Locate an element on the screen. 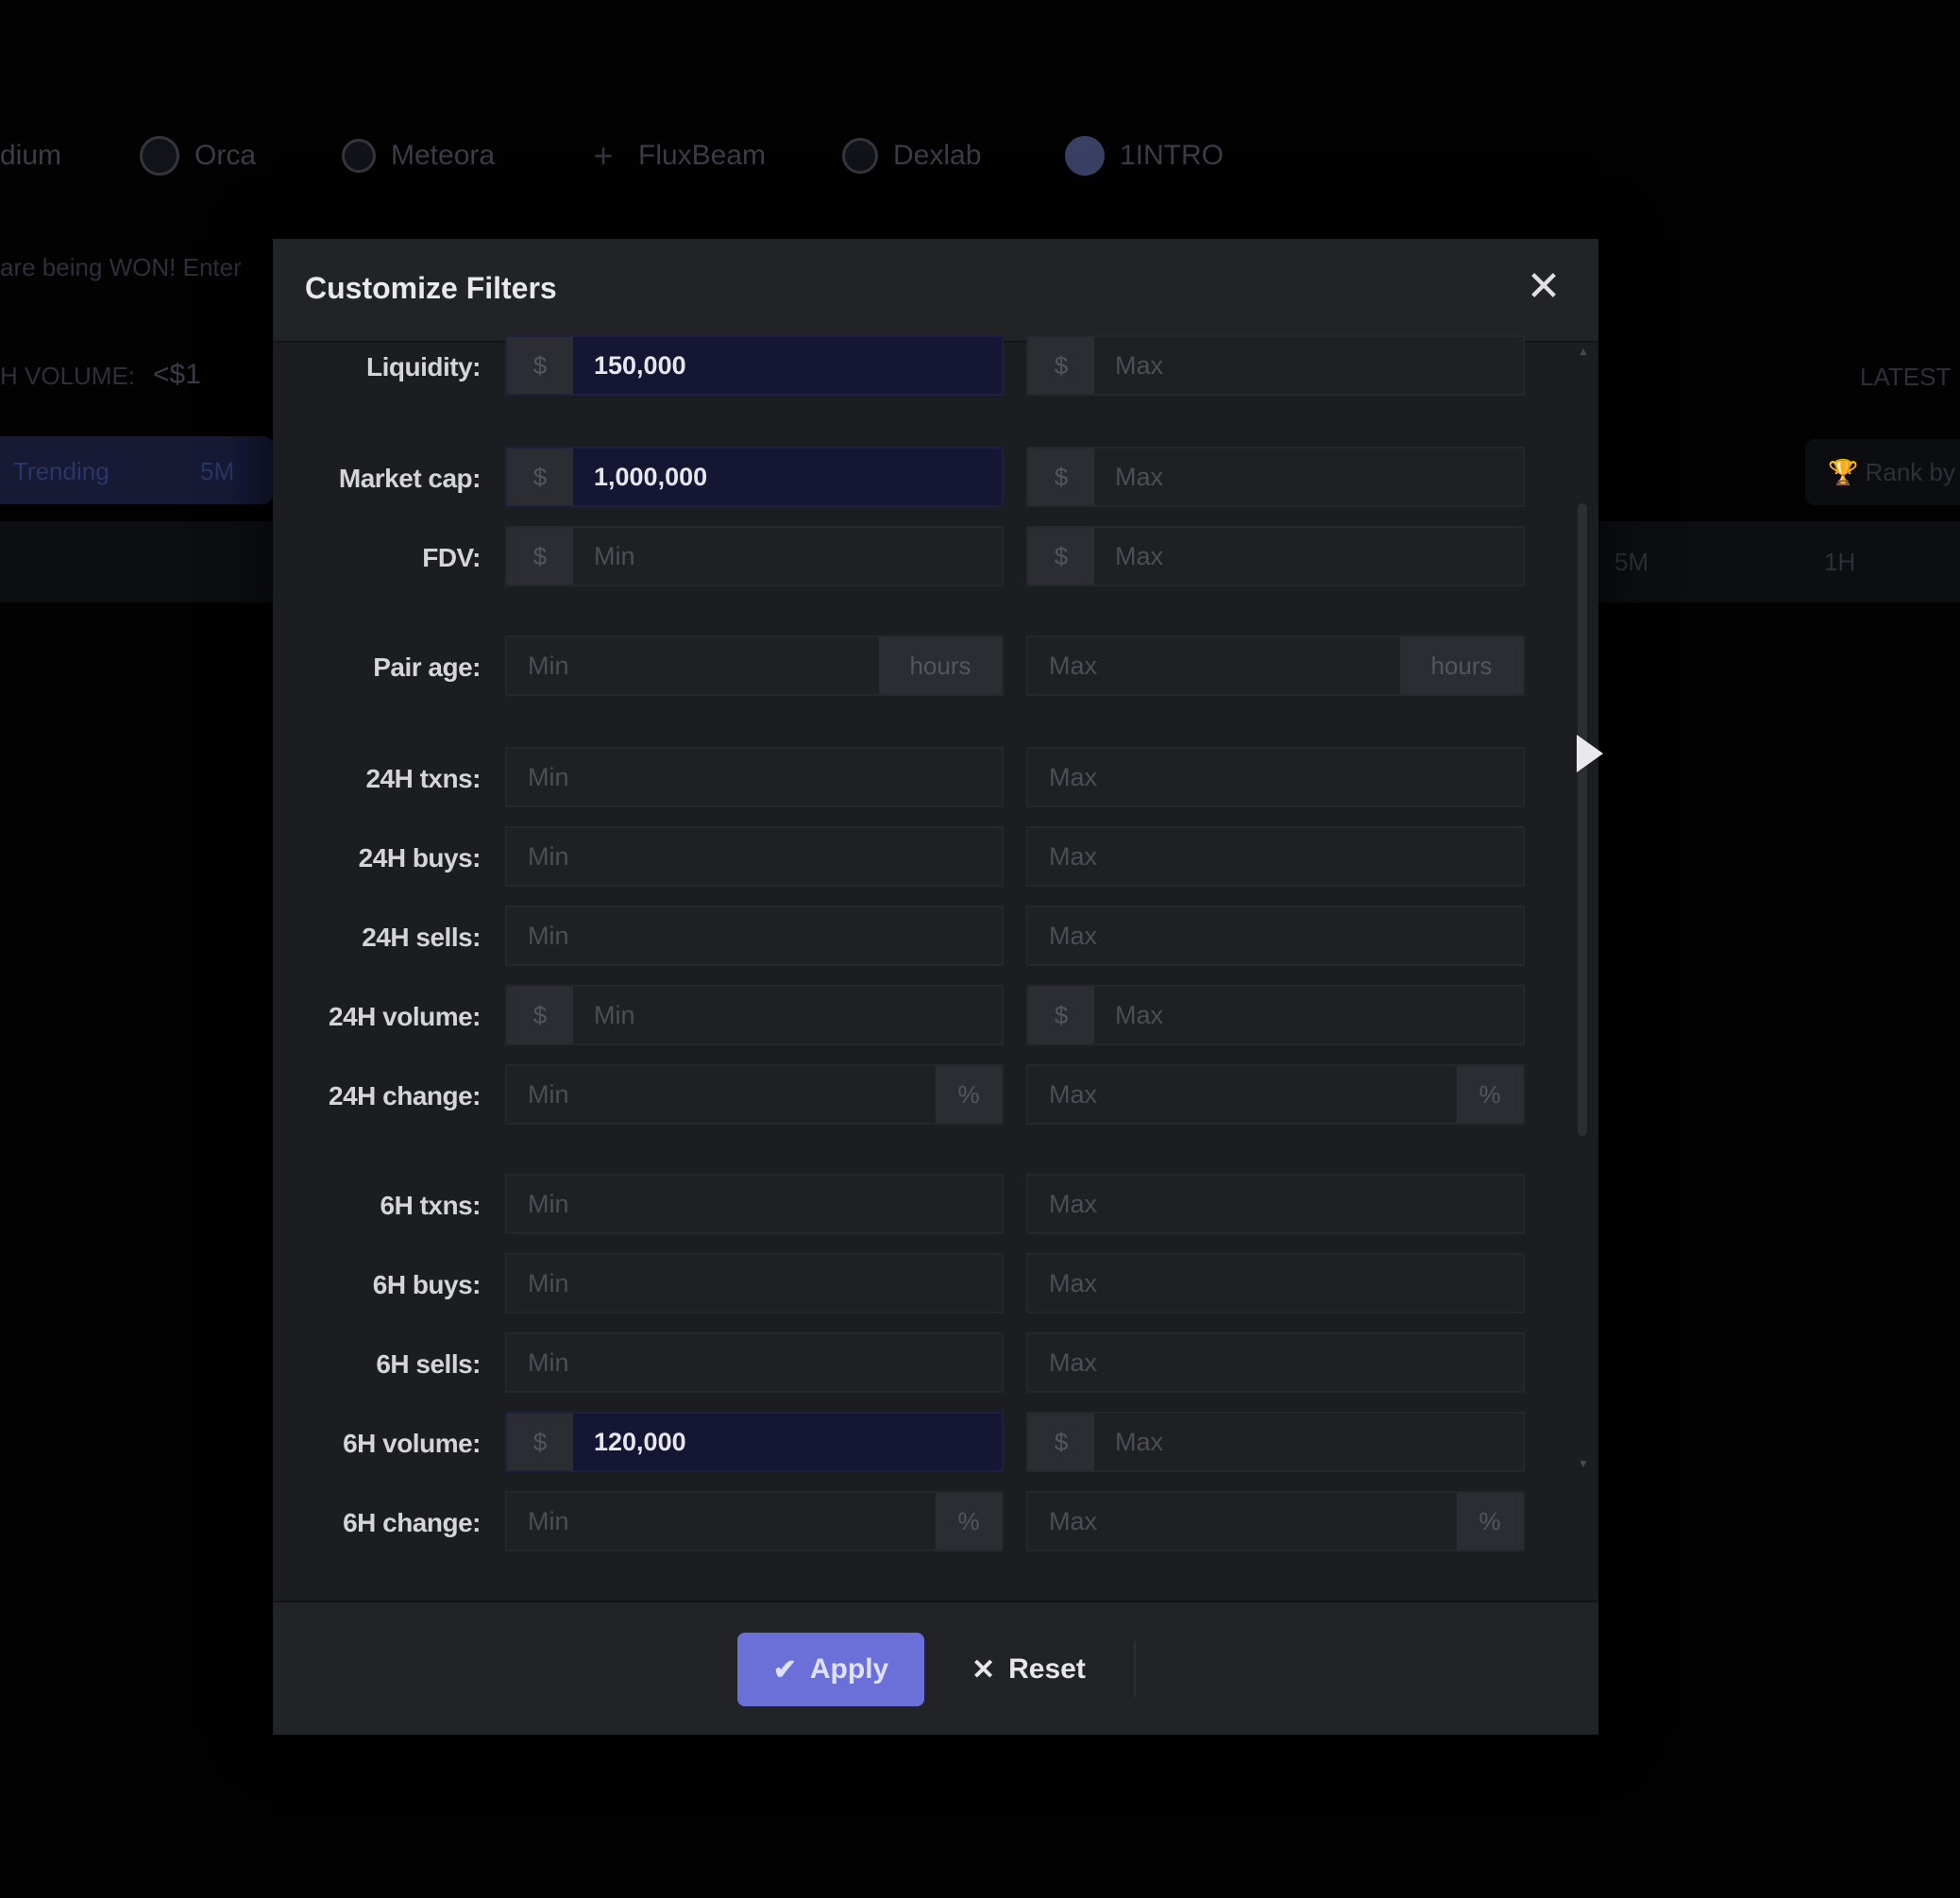  6h-sells-max-input is located at coordinates (1275, 1362).